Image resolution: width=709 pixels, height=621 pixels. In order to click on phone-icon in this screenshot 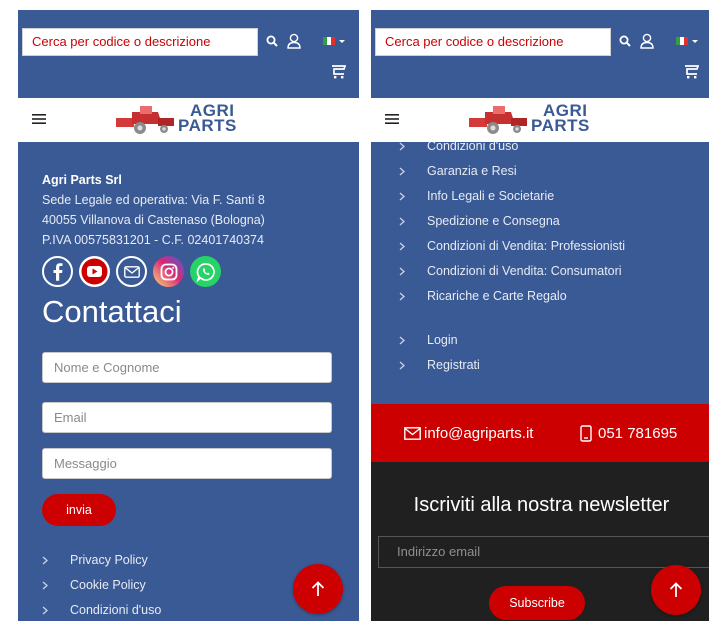, I will do `click(586, 433)`.